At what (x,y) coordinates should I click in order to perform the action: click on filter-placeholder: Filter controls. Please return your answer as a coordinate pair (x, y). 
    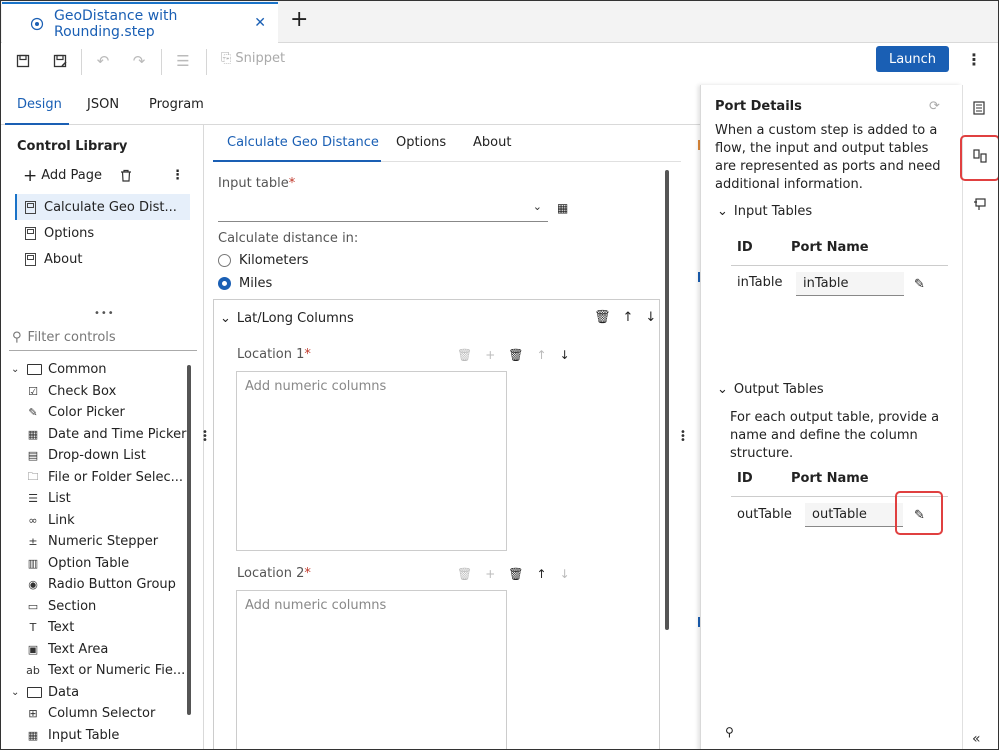
    Looking at the image, I should click on (71, 337).